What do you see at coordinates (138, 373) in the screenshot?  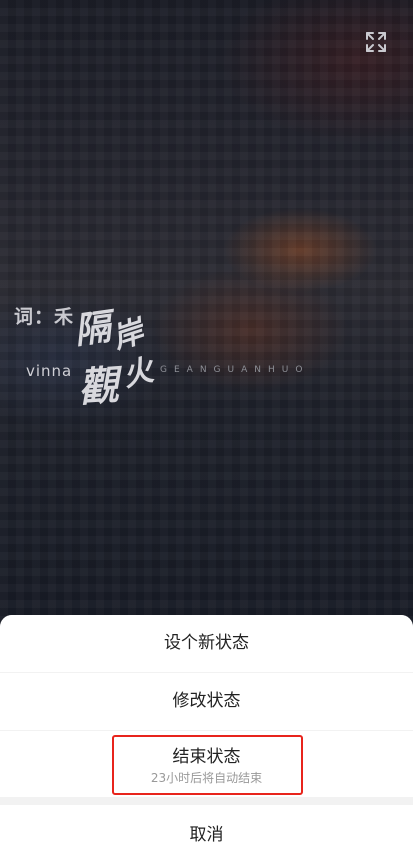 I see `song-title-char: 火` at bounding box center [138, 373].